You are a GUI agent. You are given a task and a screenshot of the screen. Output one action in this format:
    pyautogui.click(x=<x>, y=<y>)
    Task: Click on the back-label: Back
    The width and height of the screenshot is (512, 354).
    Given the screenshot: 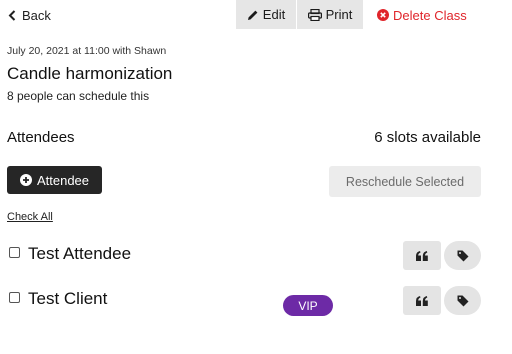 What is the action you would take?
    pyautogui.click(x=36, y=15)
    